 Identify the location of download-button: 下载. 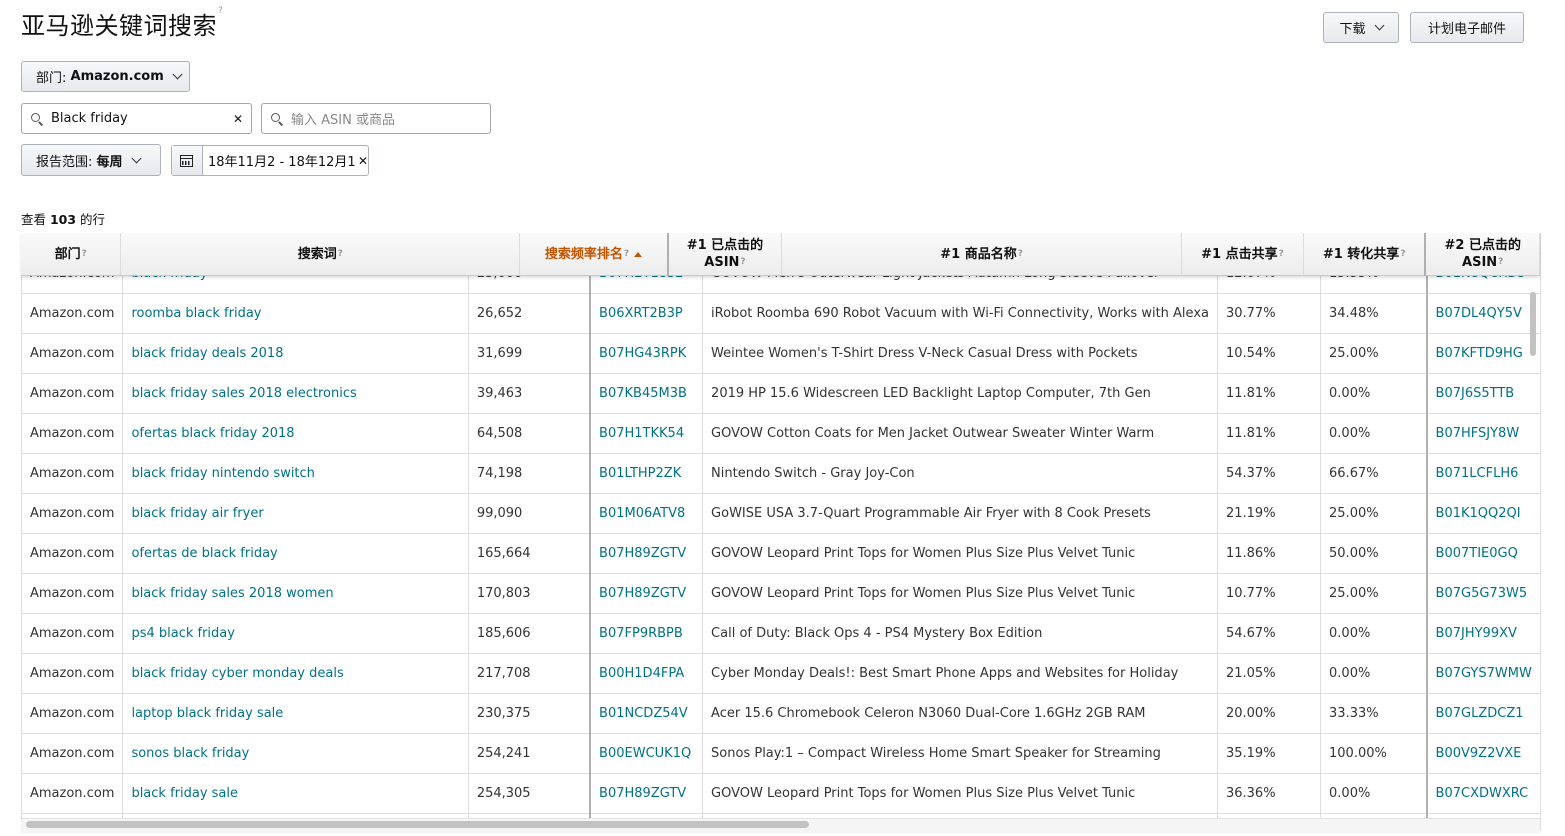
(1361, 27).